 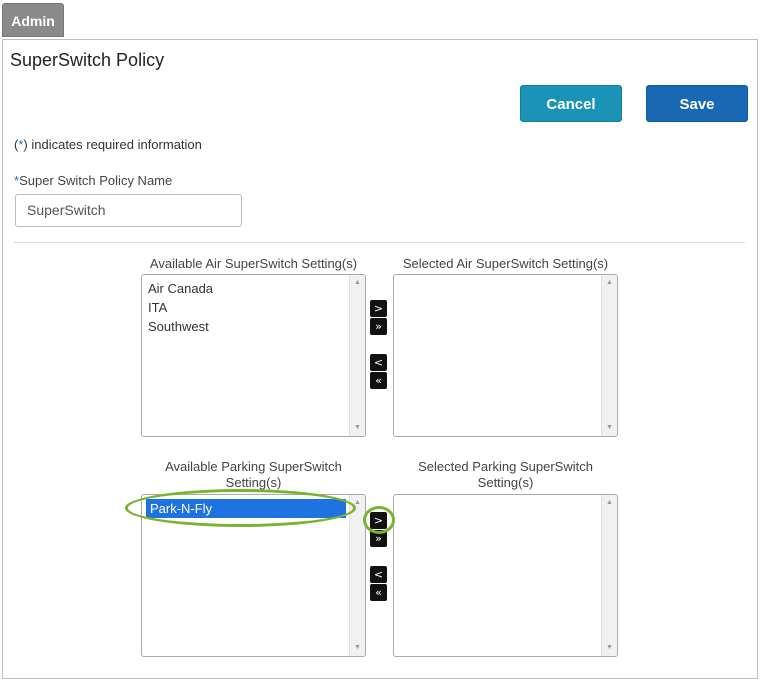 I want to click on selected-parking-label: Selected Parking SuperSwitch Setting(s), so click(x=505, y=474).